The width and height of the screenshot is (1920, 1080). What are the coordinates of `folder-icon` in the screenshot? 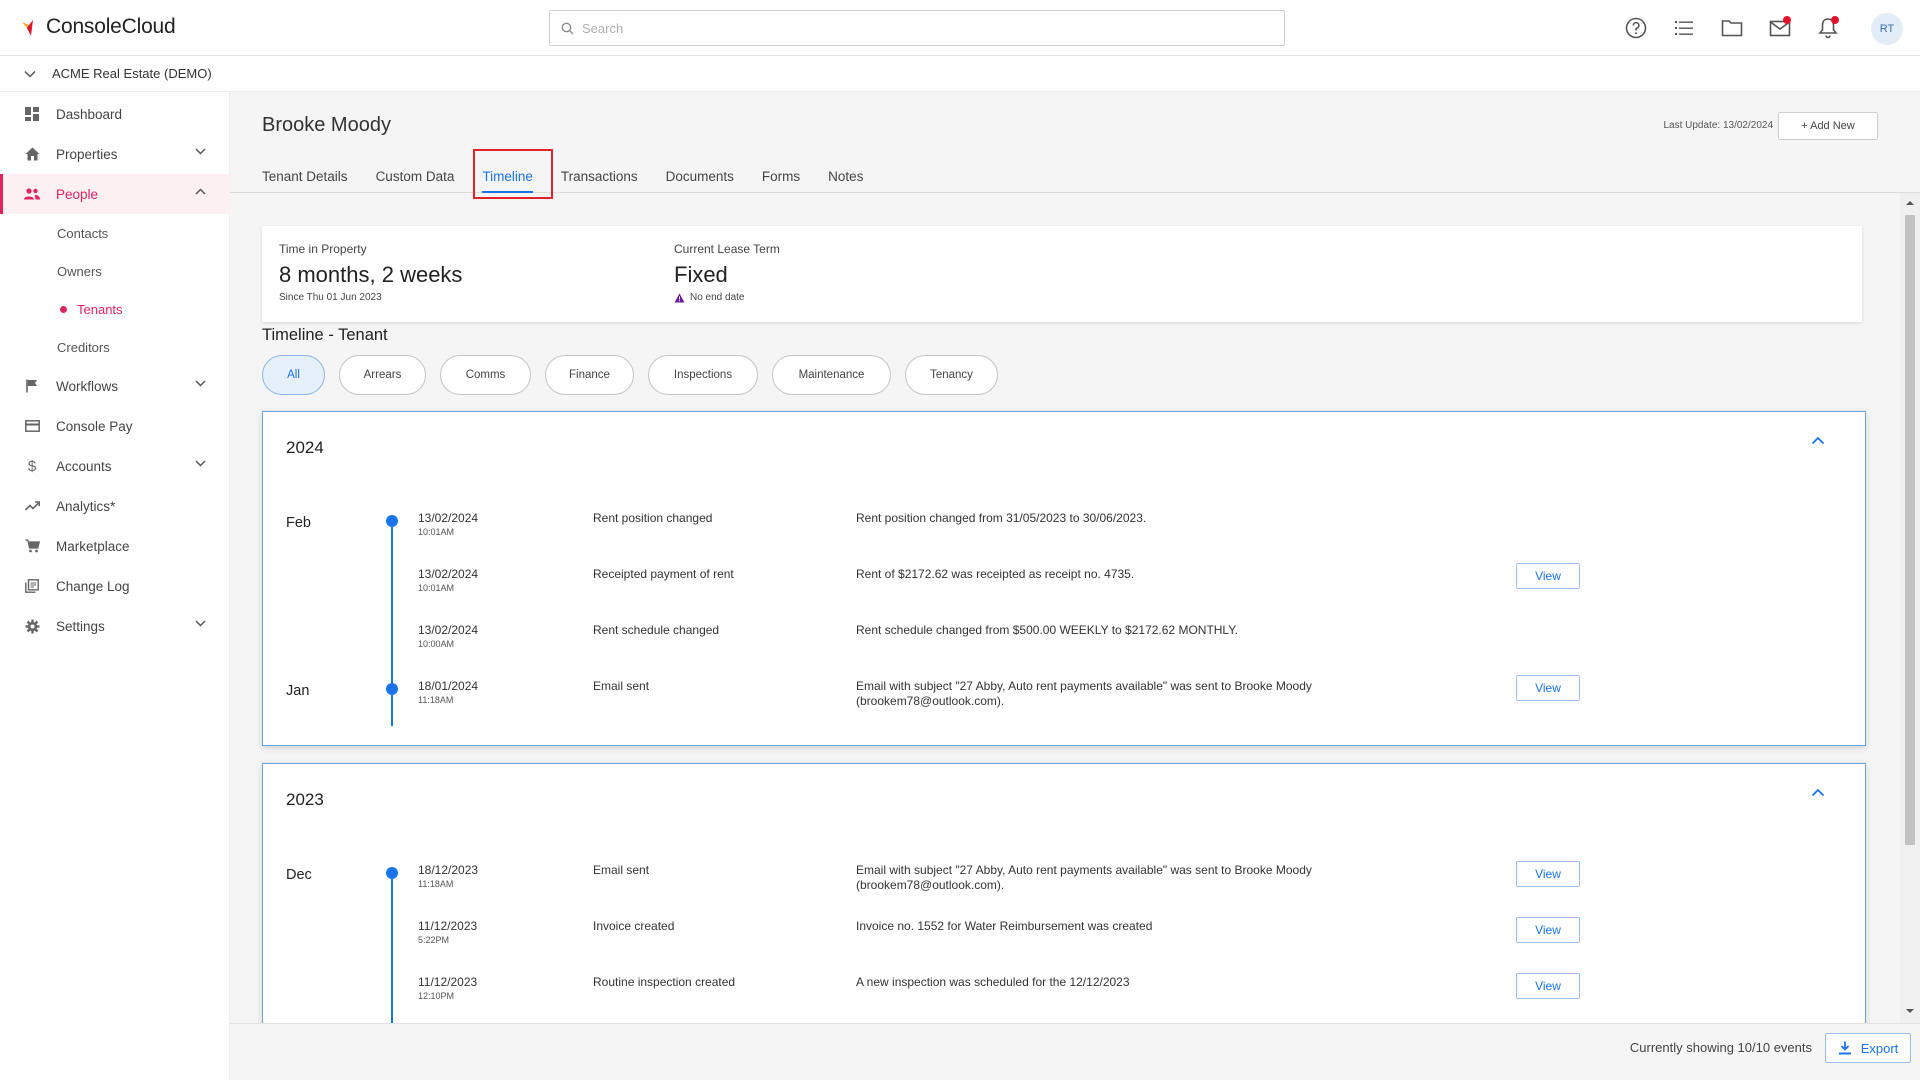 It's located at (1732, 28).